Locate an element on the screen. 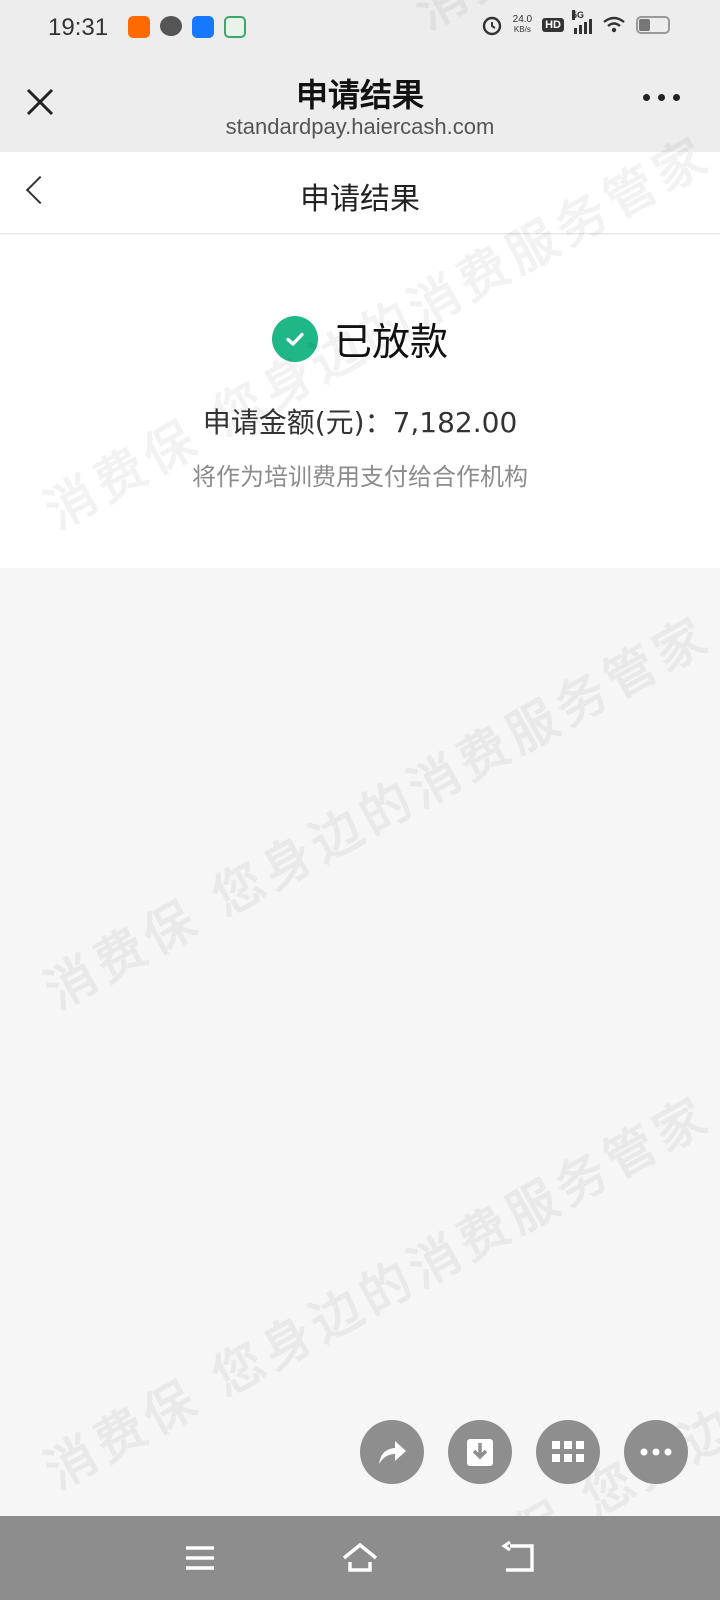  download-button is located at coordinates (480, 1452).